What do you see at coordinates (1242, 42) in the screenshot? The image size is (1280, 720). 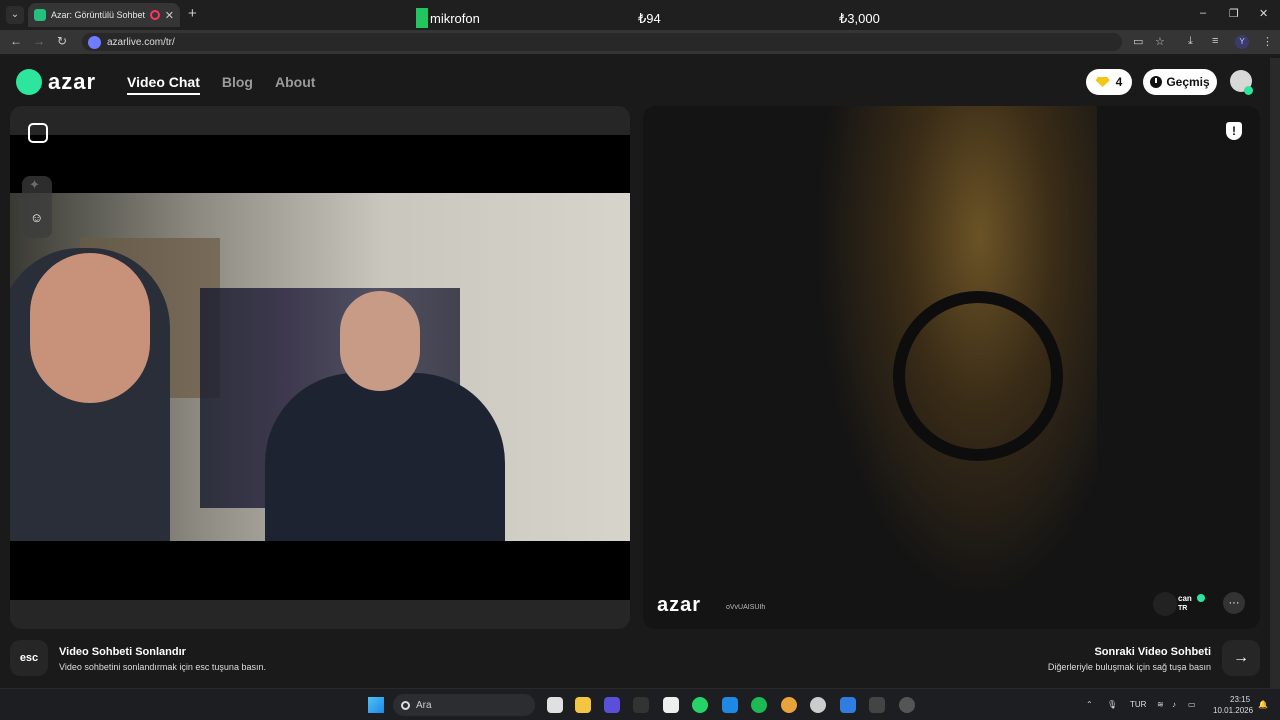 I see `browser-profile-avatar: Y` at bounding box center [1242, 42].